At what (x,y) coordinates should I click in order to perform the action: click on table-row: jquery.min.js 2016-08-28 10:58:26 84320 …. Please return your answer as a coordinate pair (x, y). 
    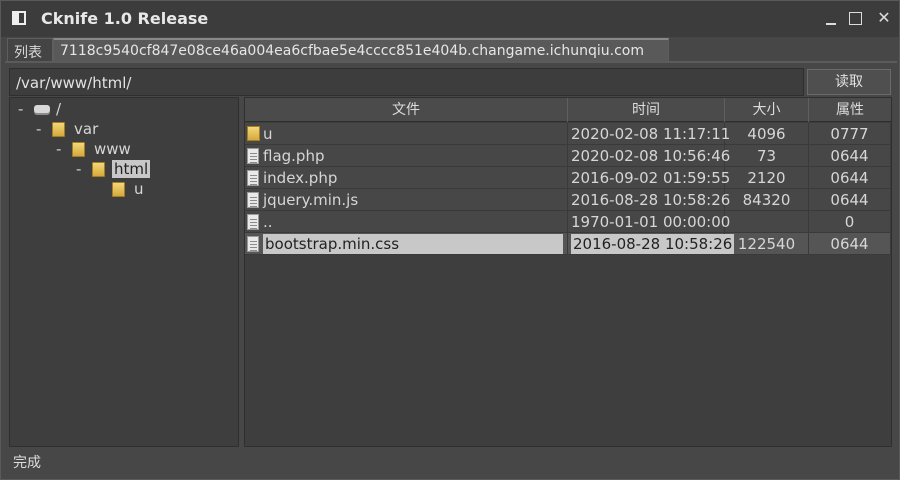
    Looking at the image, I should click on (568, 200).